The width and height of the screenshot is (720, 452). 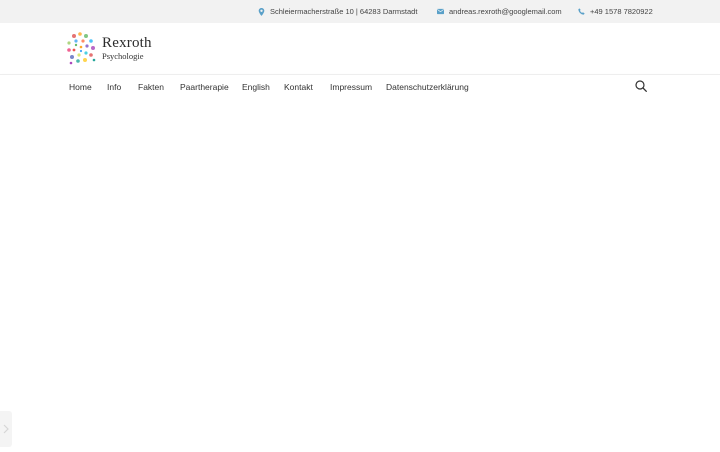 I want to click on map-marker-icon, so click(x=261, y=12).